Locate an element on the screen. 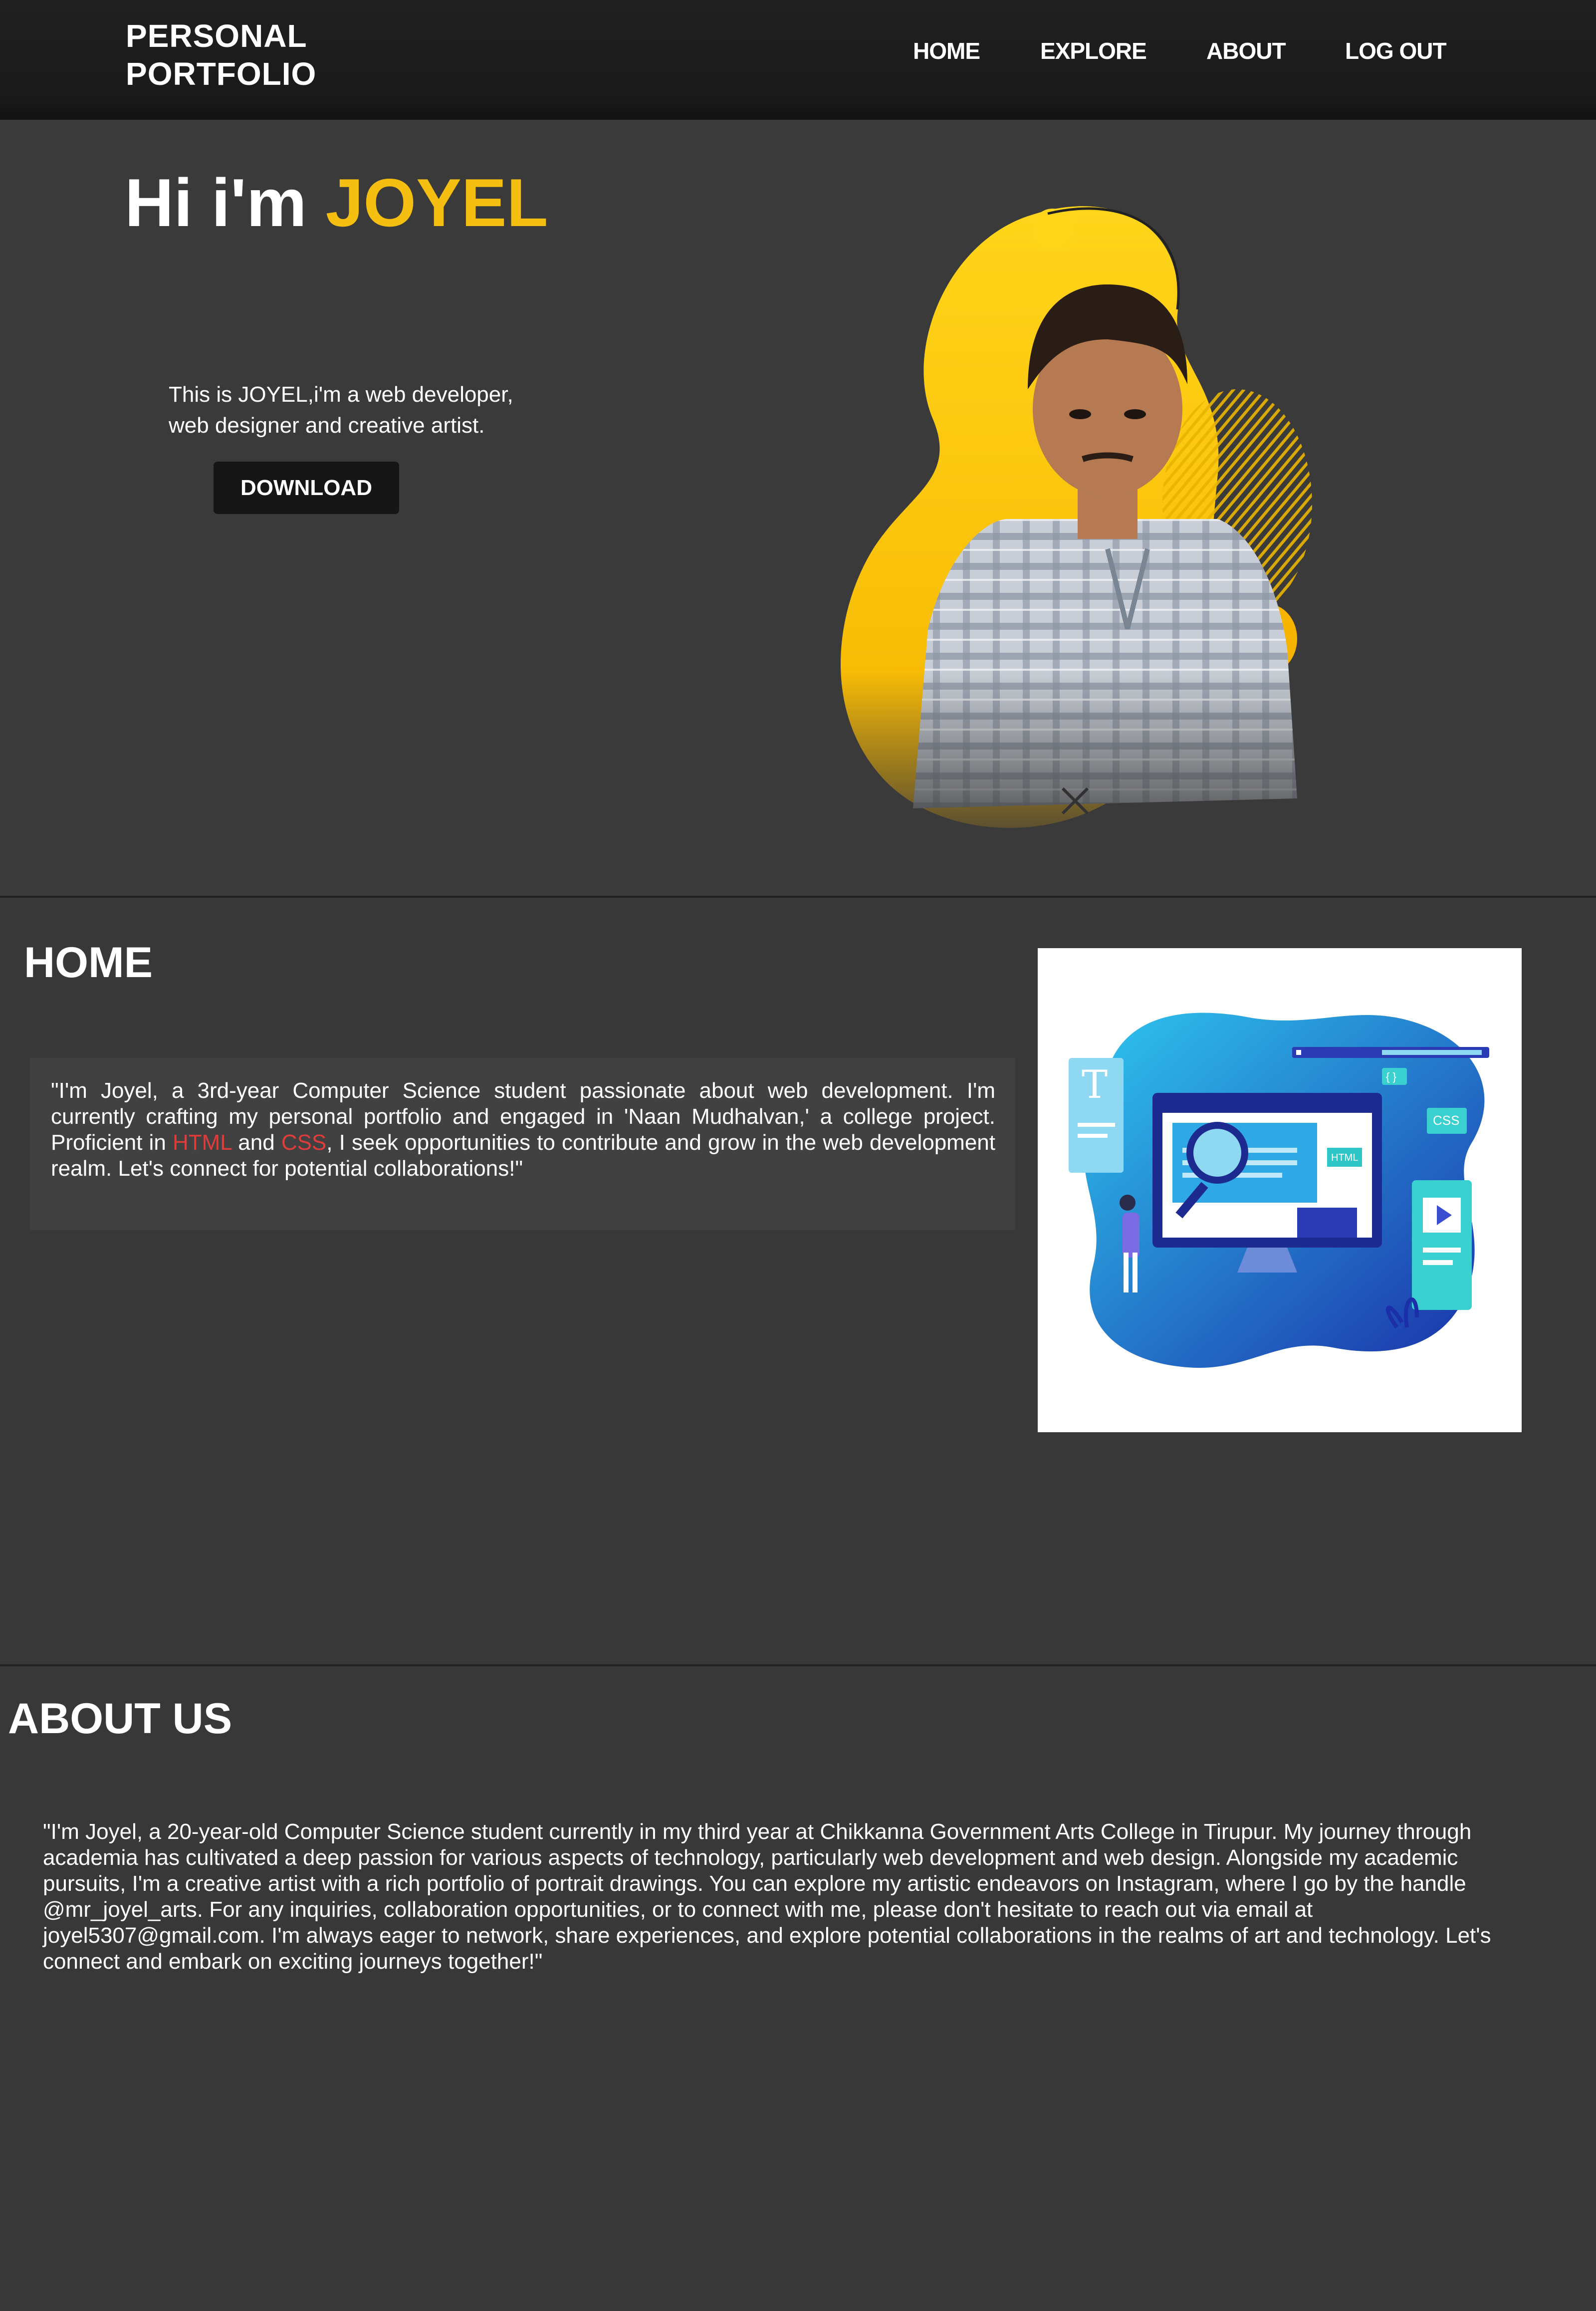 The width and height of the screenshot is (1596, 2311). nav-home-link: HOME is located at coordinates (947, 50).